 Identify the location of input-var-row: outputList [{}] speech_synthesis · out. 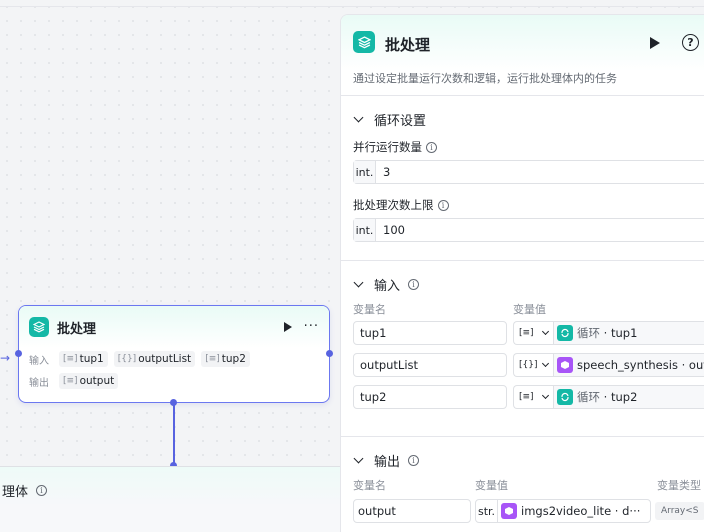
(528, 365).